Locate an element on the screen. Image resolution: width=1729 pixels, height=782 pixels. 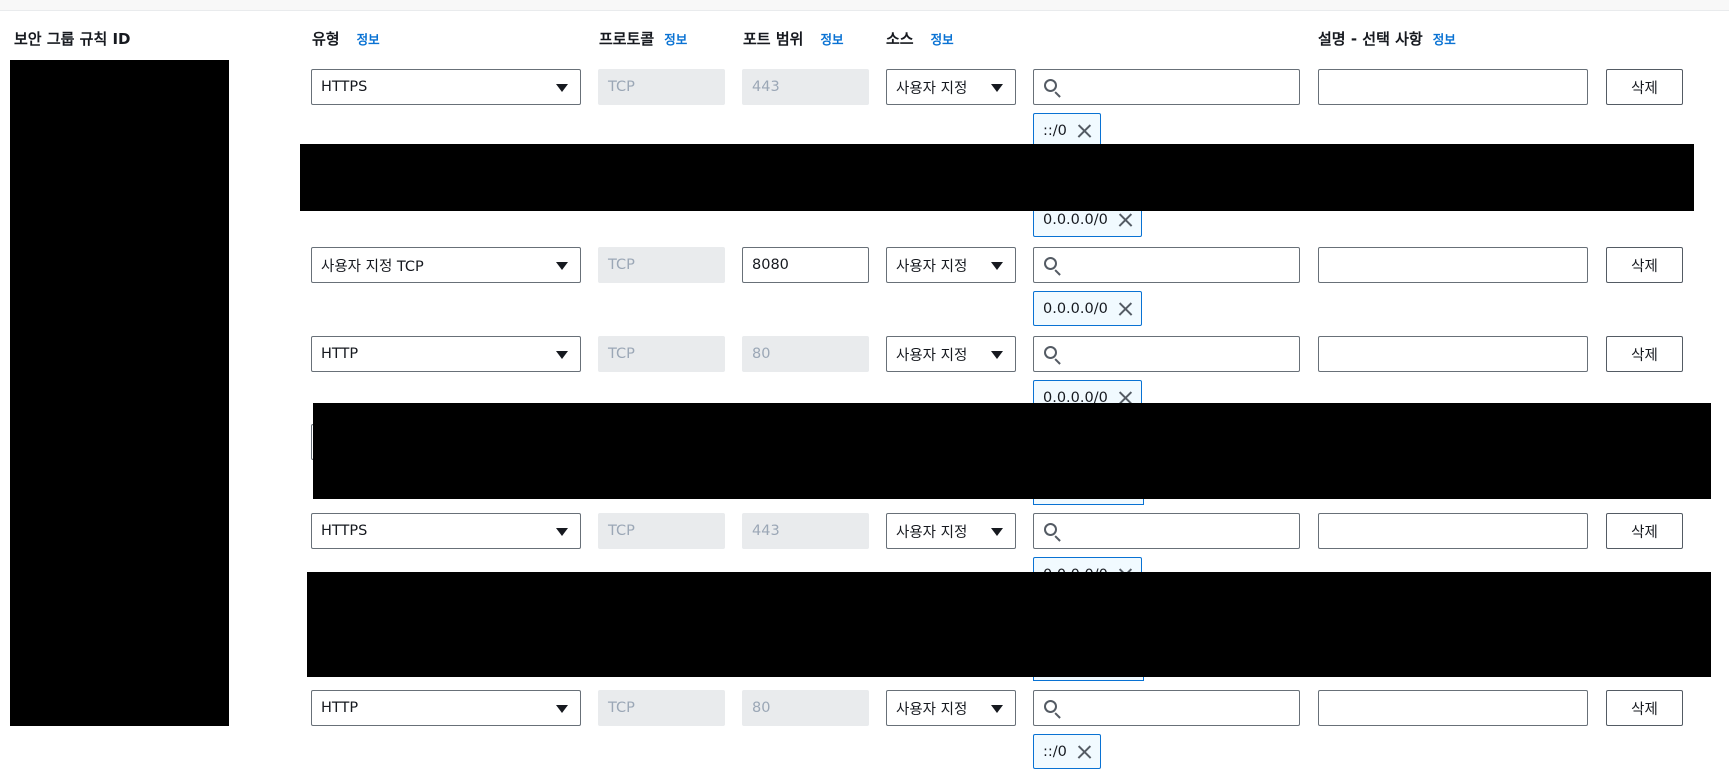
header-description-label: 설명 - 선택 사항 is located at coordinates (1370, 39).